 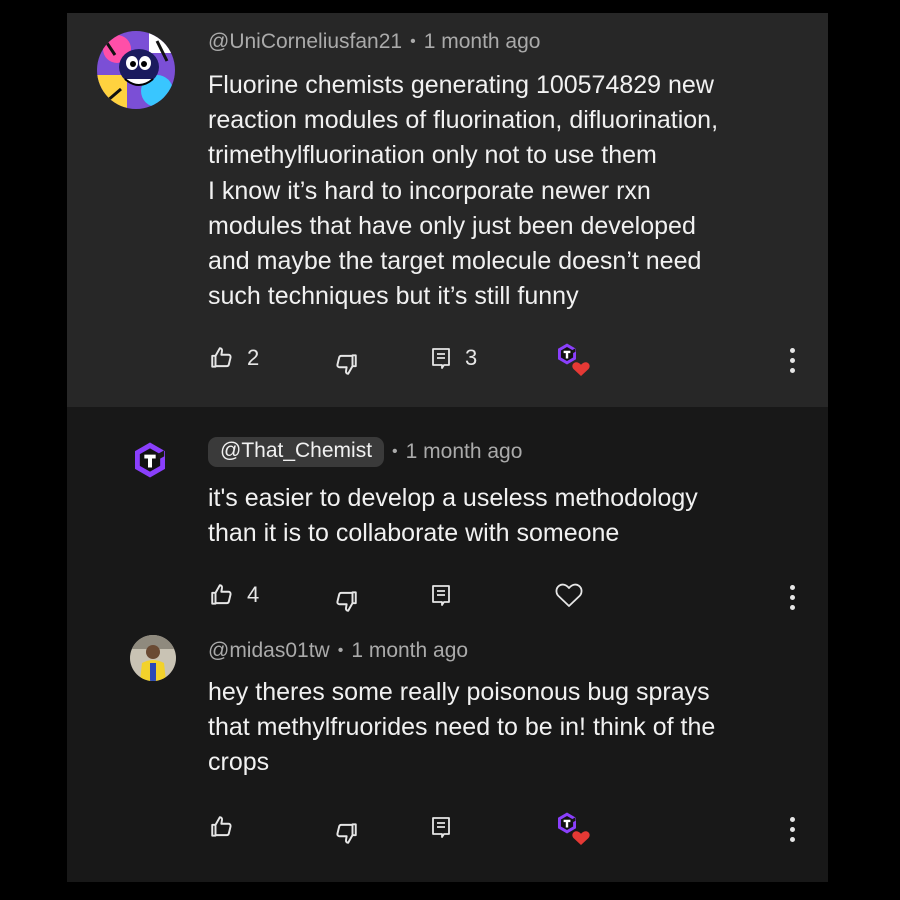 I want to click on comment-meta: @midas01tw • 1 month ago, so click(x=338, y=651).